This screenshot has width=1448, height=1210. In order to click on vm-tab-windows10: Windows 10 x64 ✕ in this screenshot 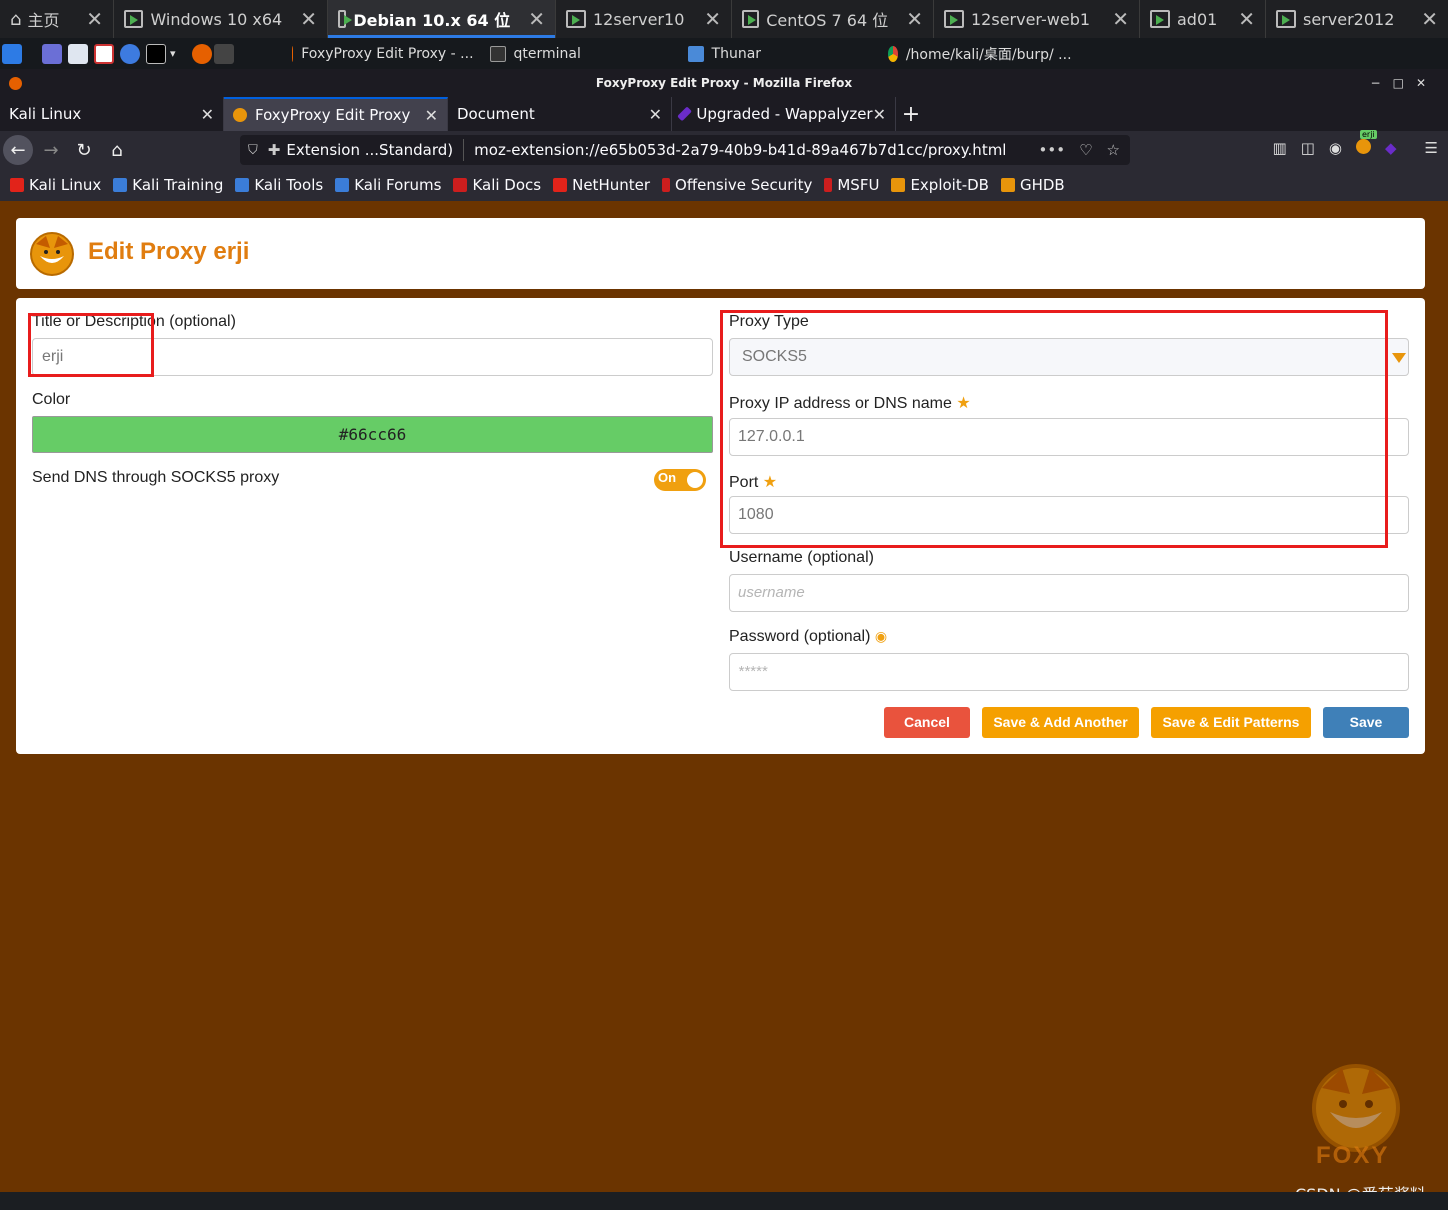, I will do `click(221, 19)`.